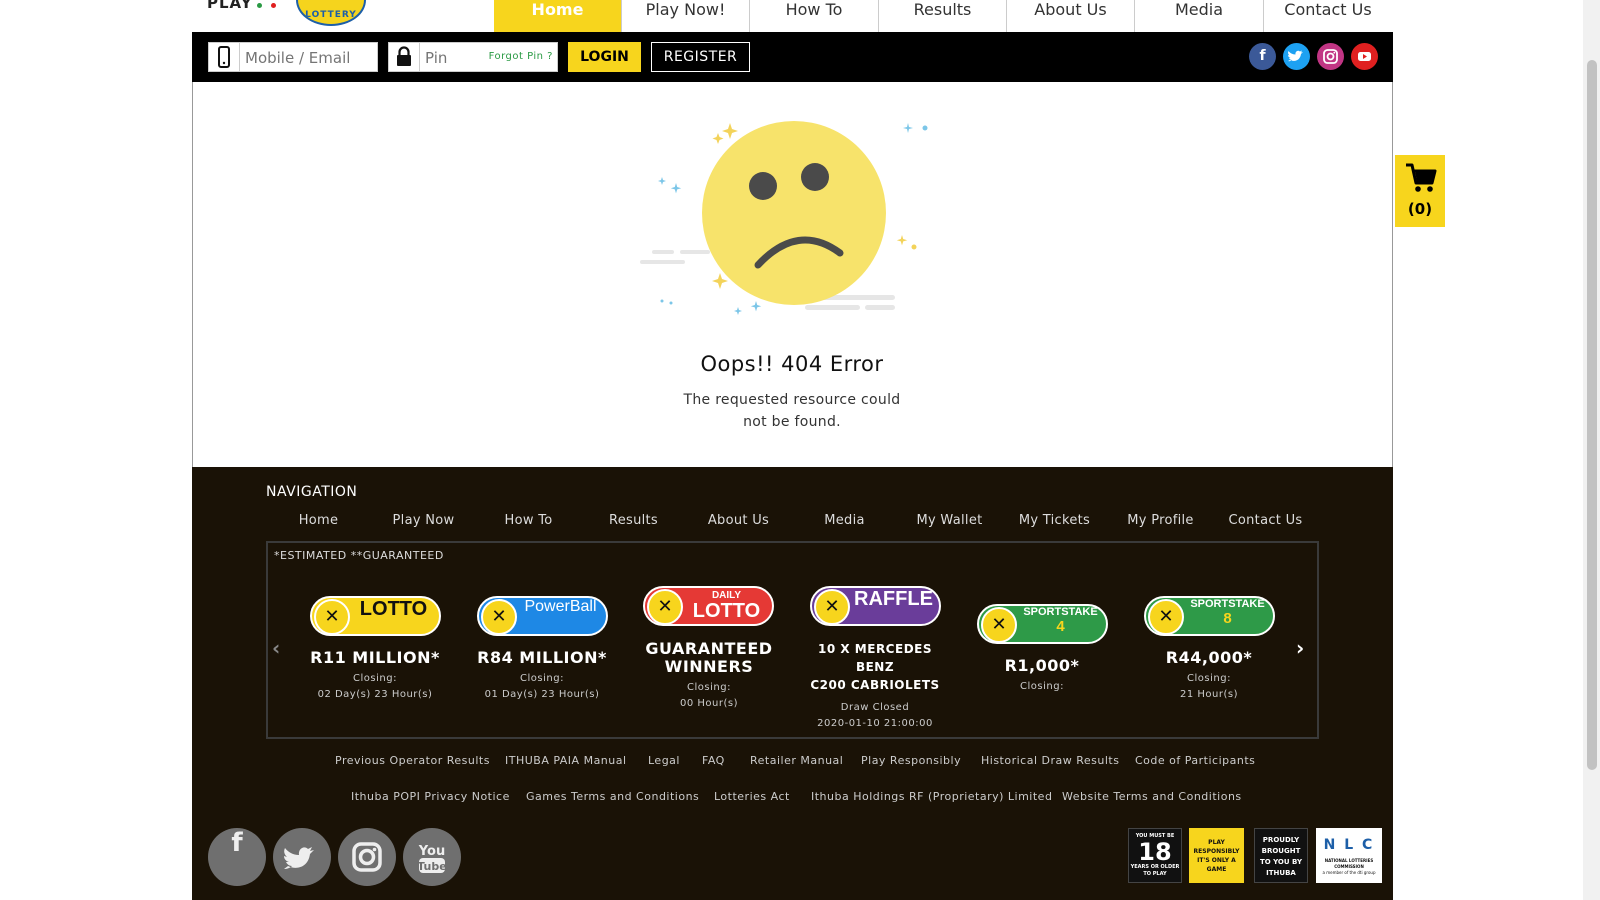 This screenshot has height=900, width=1600. What do you see at coordinates (708, 703) in the screenshot?
I see `daily-lotto-closing-value: 00 Hour(s)` at bounding box center [708, 703].